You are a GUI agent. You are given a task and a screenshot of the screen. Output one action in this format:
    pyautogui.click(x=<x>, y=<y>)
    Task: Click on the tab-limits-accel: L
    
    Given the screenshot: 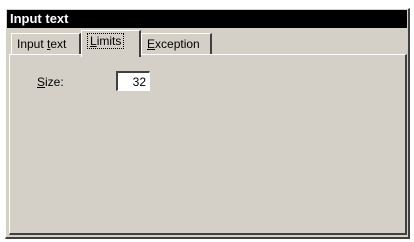 What is the action you would take?
    pyautogui.click(x=93, y=41)
    